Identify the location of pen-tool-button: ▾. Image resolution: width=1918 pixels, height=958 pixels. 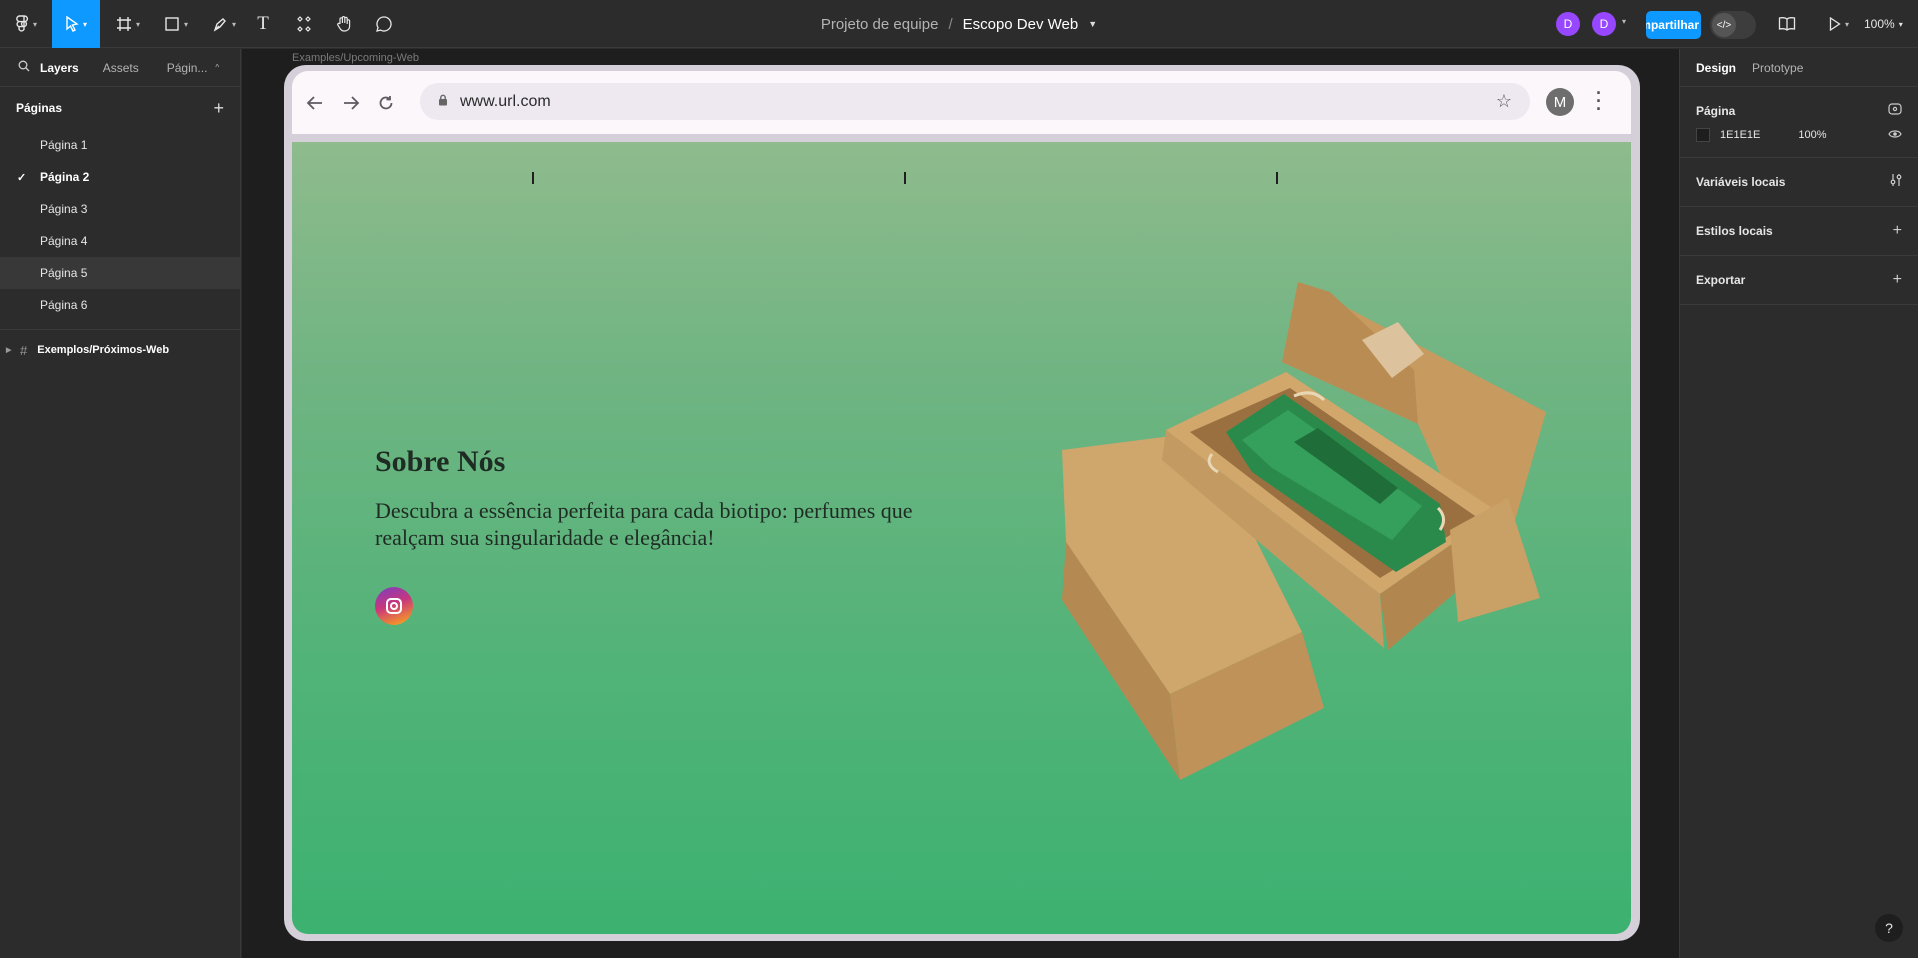
(224, 24).